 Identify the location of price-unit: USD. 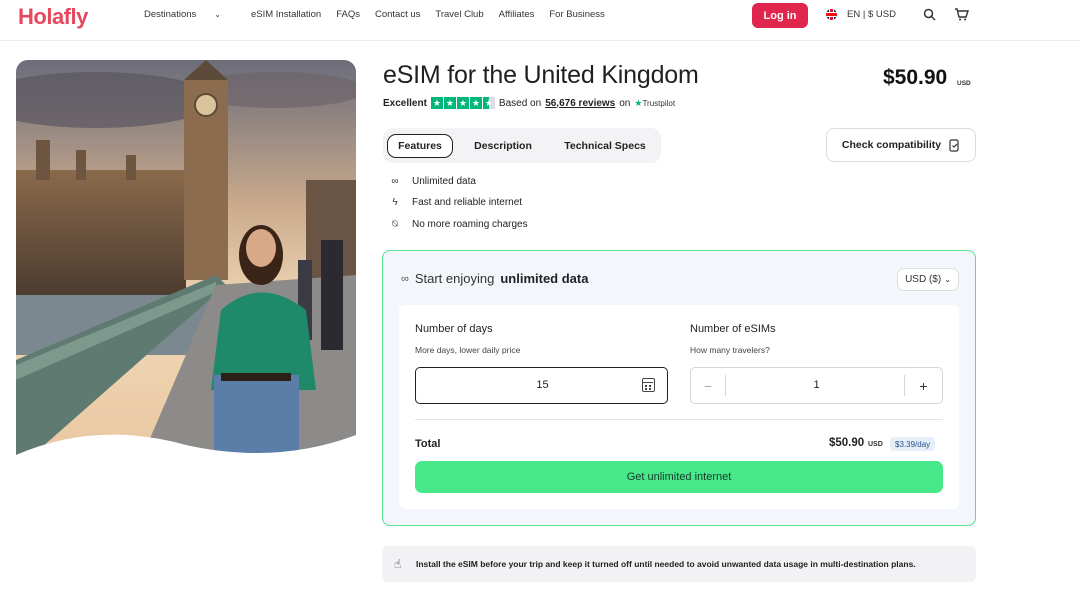
(964, 83).